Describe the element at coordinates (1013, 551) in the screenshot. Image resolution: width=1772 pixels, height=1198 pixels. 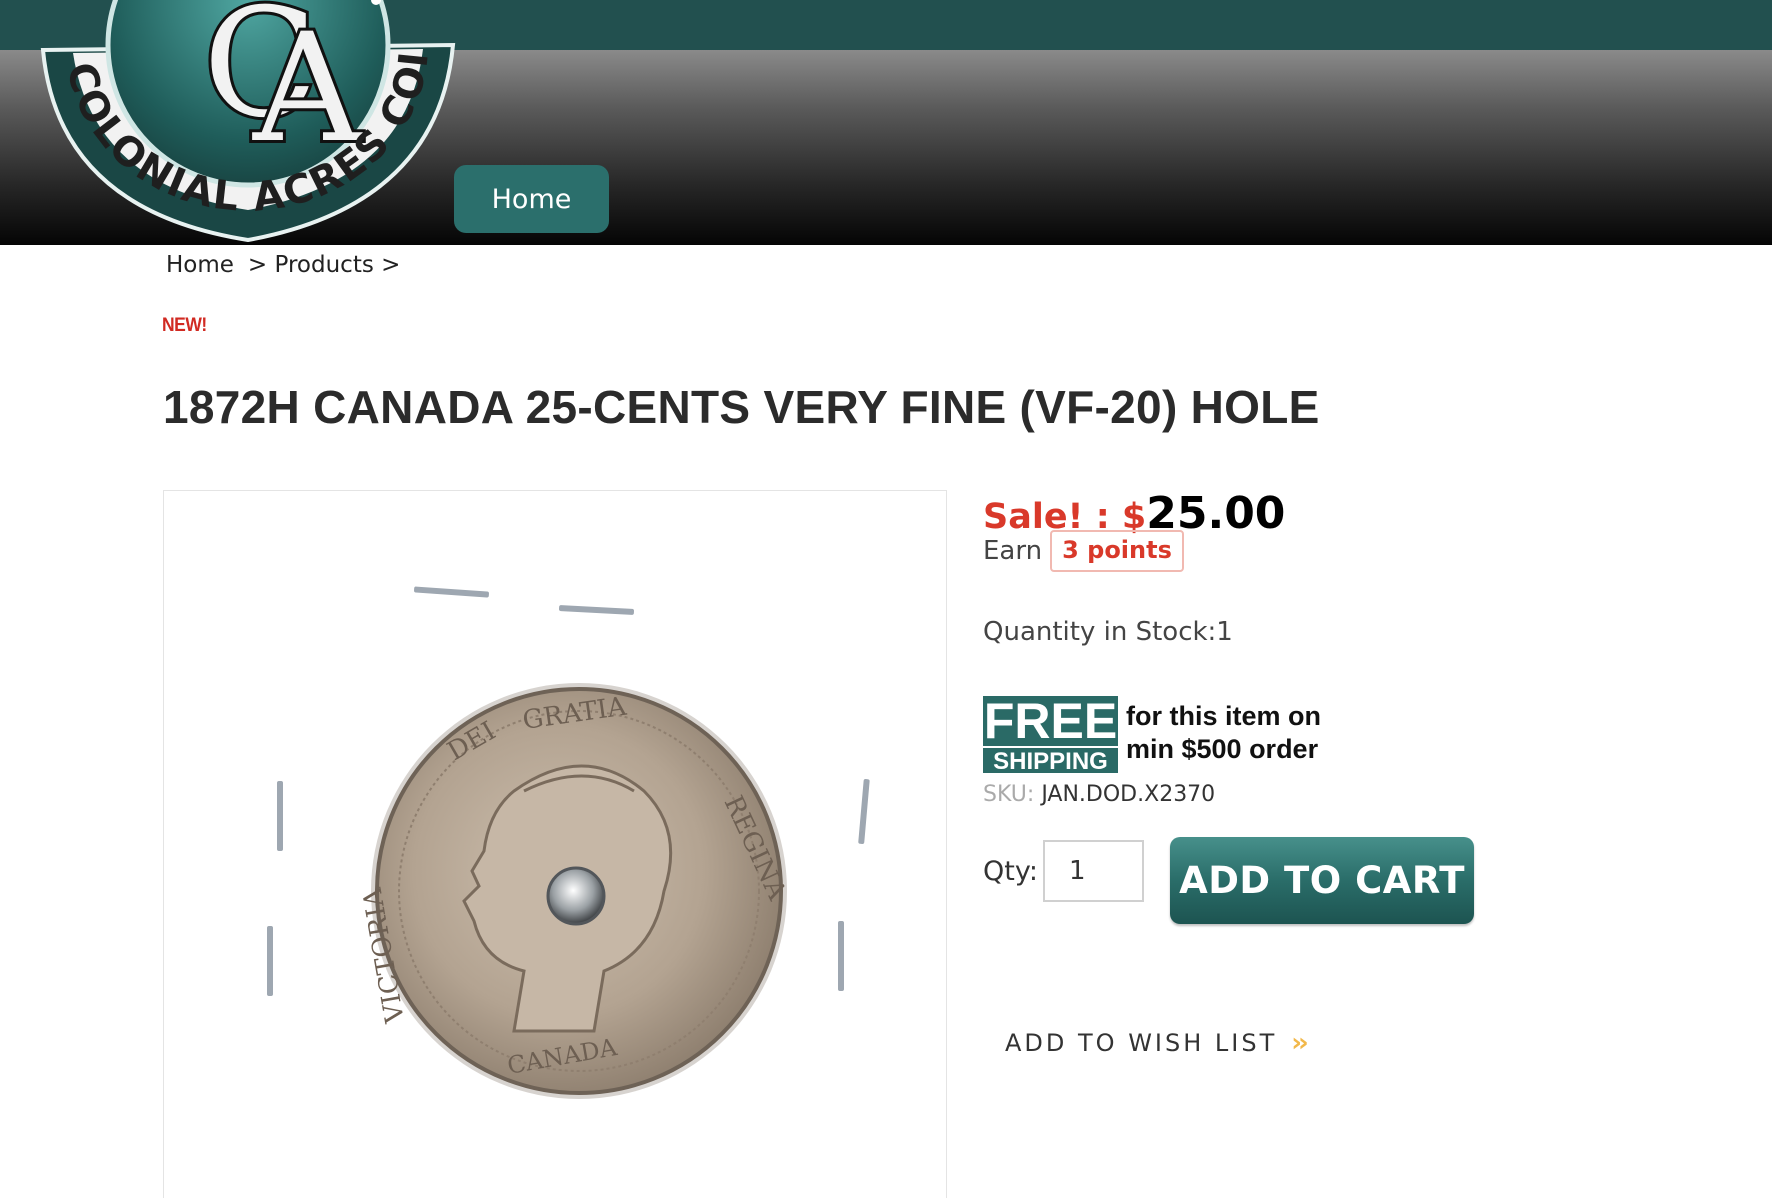
I see `earn-label: Earn` at that location.